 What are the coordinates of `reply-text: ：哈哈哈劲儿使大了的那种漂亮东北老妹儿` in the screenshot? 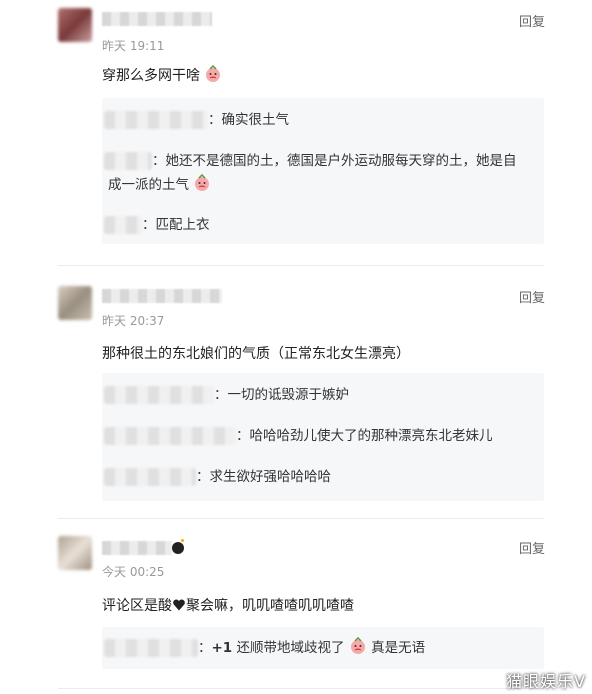 It's located at (364, 436).